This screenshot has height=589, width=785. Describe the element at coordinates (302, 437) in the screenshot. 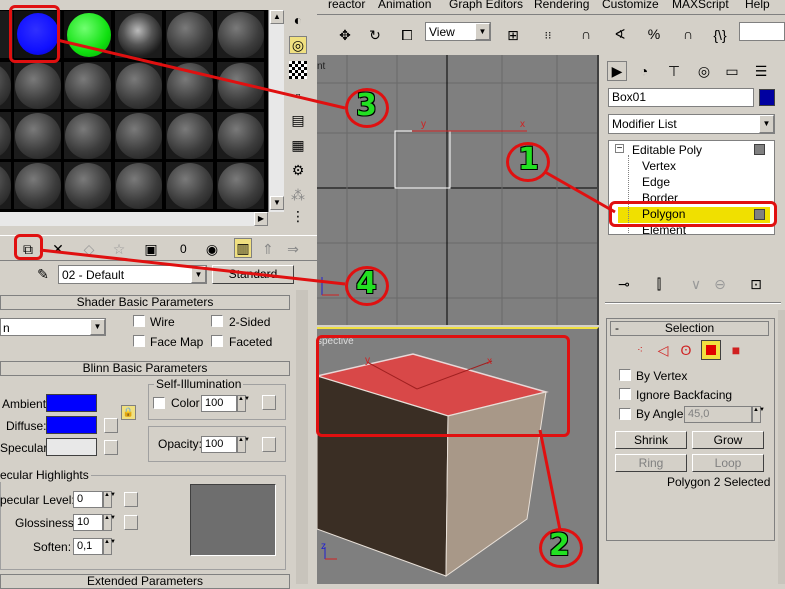

I see `material-params-scrollbar` at that location.